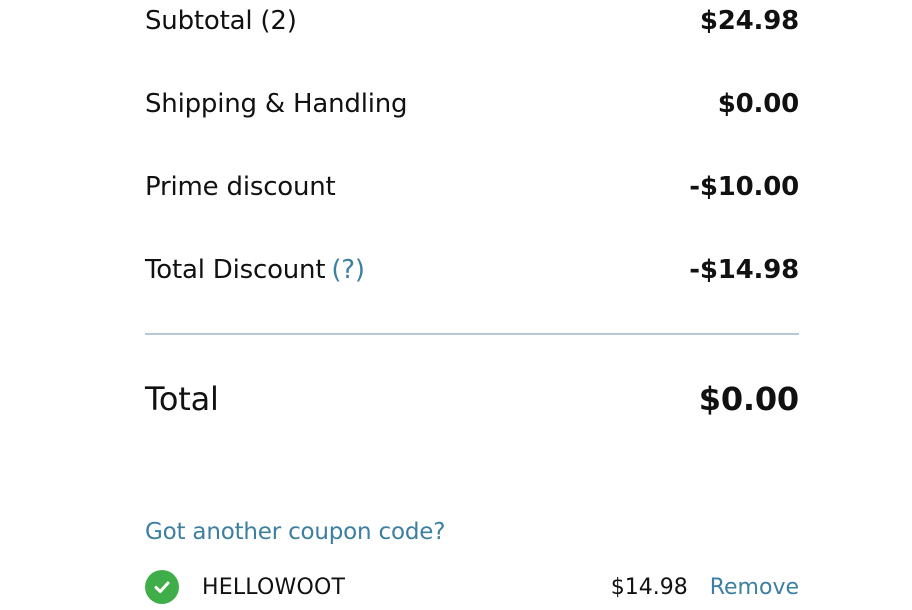 The image size is (912, 610). Describe the element at coordinates (472, 334) in the screenshot. I see `summary-divider` at that location.